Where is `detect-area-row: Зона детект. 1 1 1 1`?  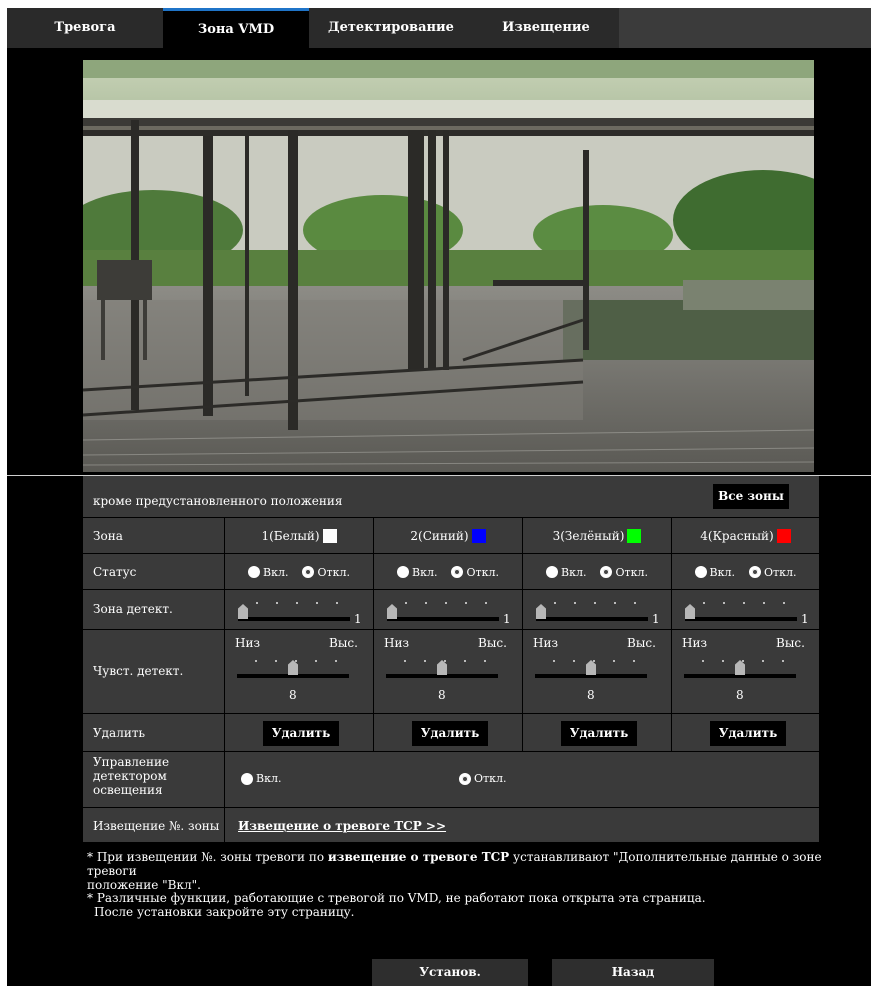 detect-area-row: Зона детект. 1 1 1 1 is located at coordinates (451, 609).